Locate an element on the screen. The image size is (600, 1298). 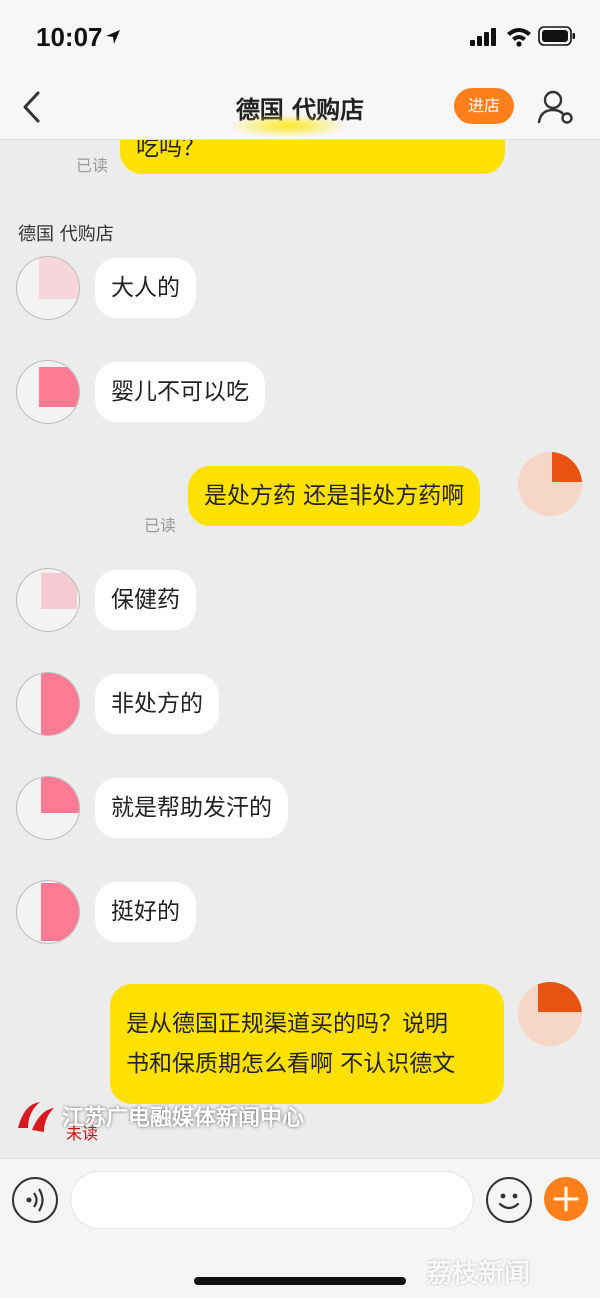
message-bubble-incoming: 保健药 is located at coordinates (145, 600).